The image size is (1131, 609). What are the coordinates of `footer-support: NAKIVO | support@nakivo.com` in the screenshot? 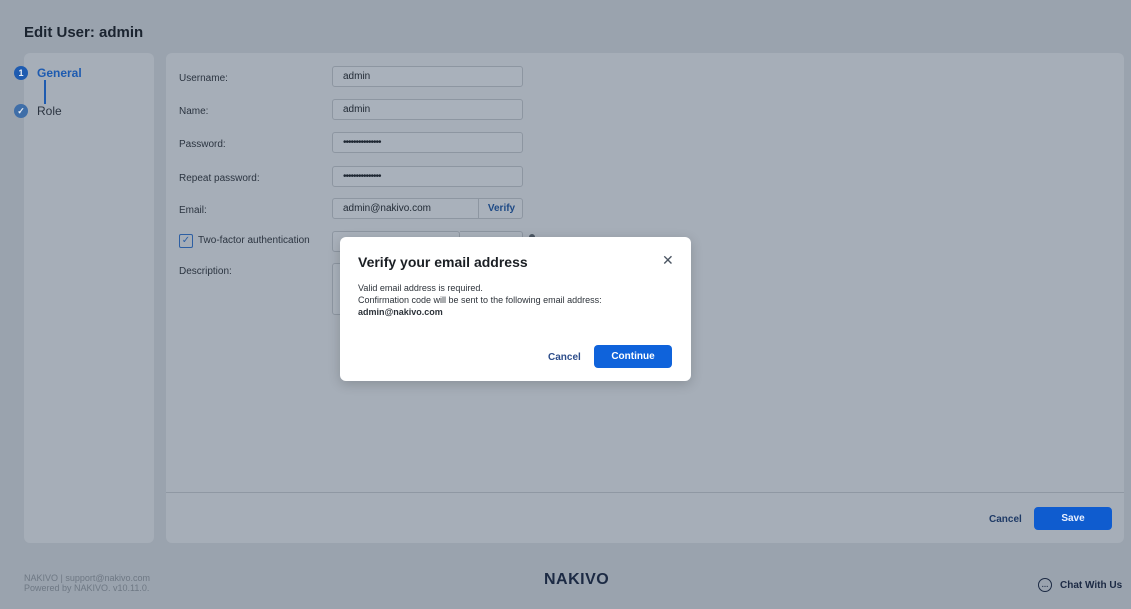 It's located at (87, 578).